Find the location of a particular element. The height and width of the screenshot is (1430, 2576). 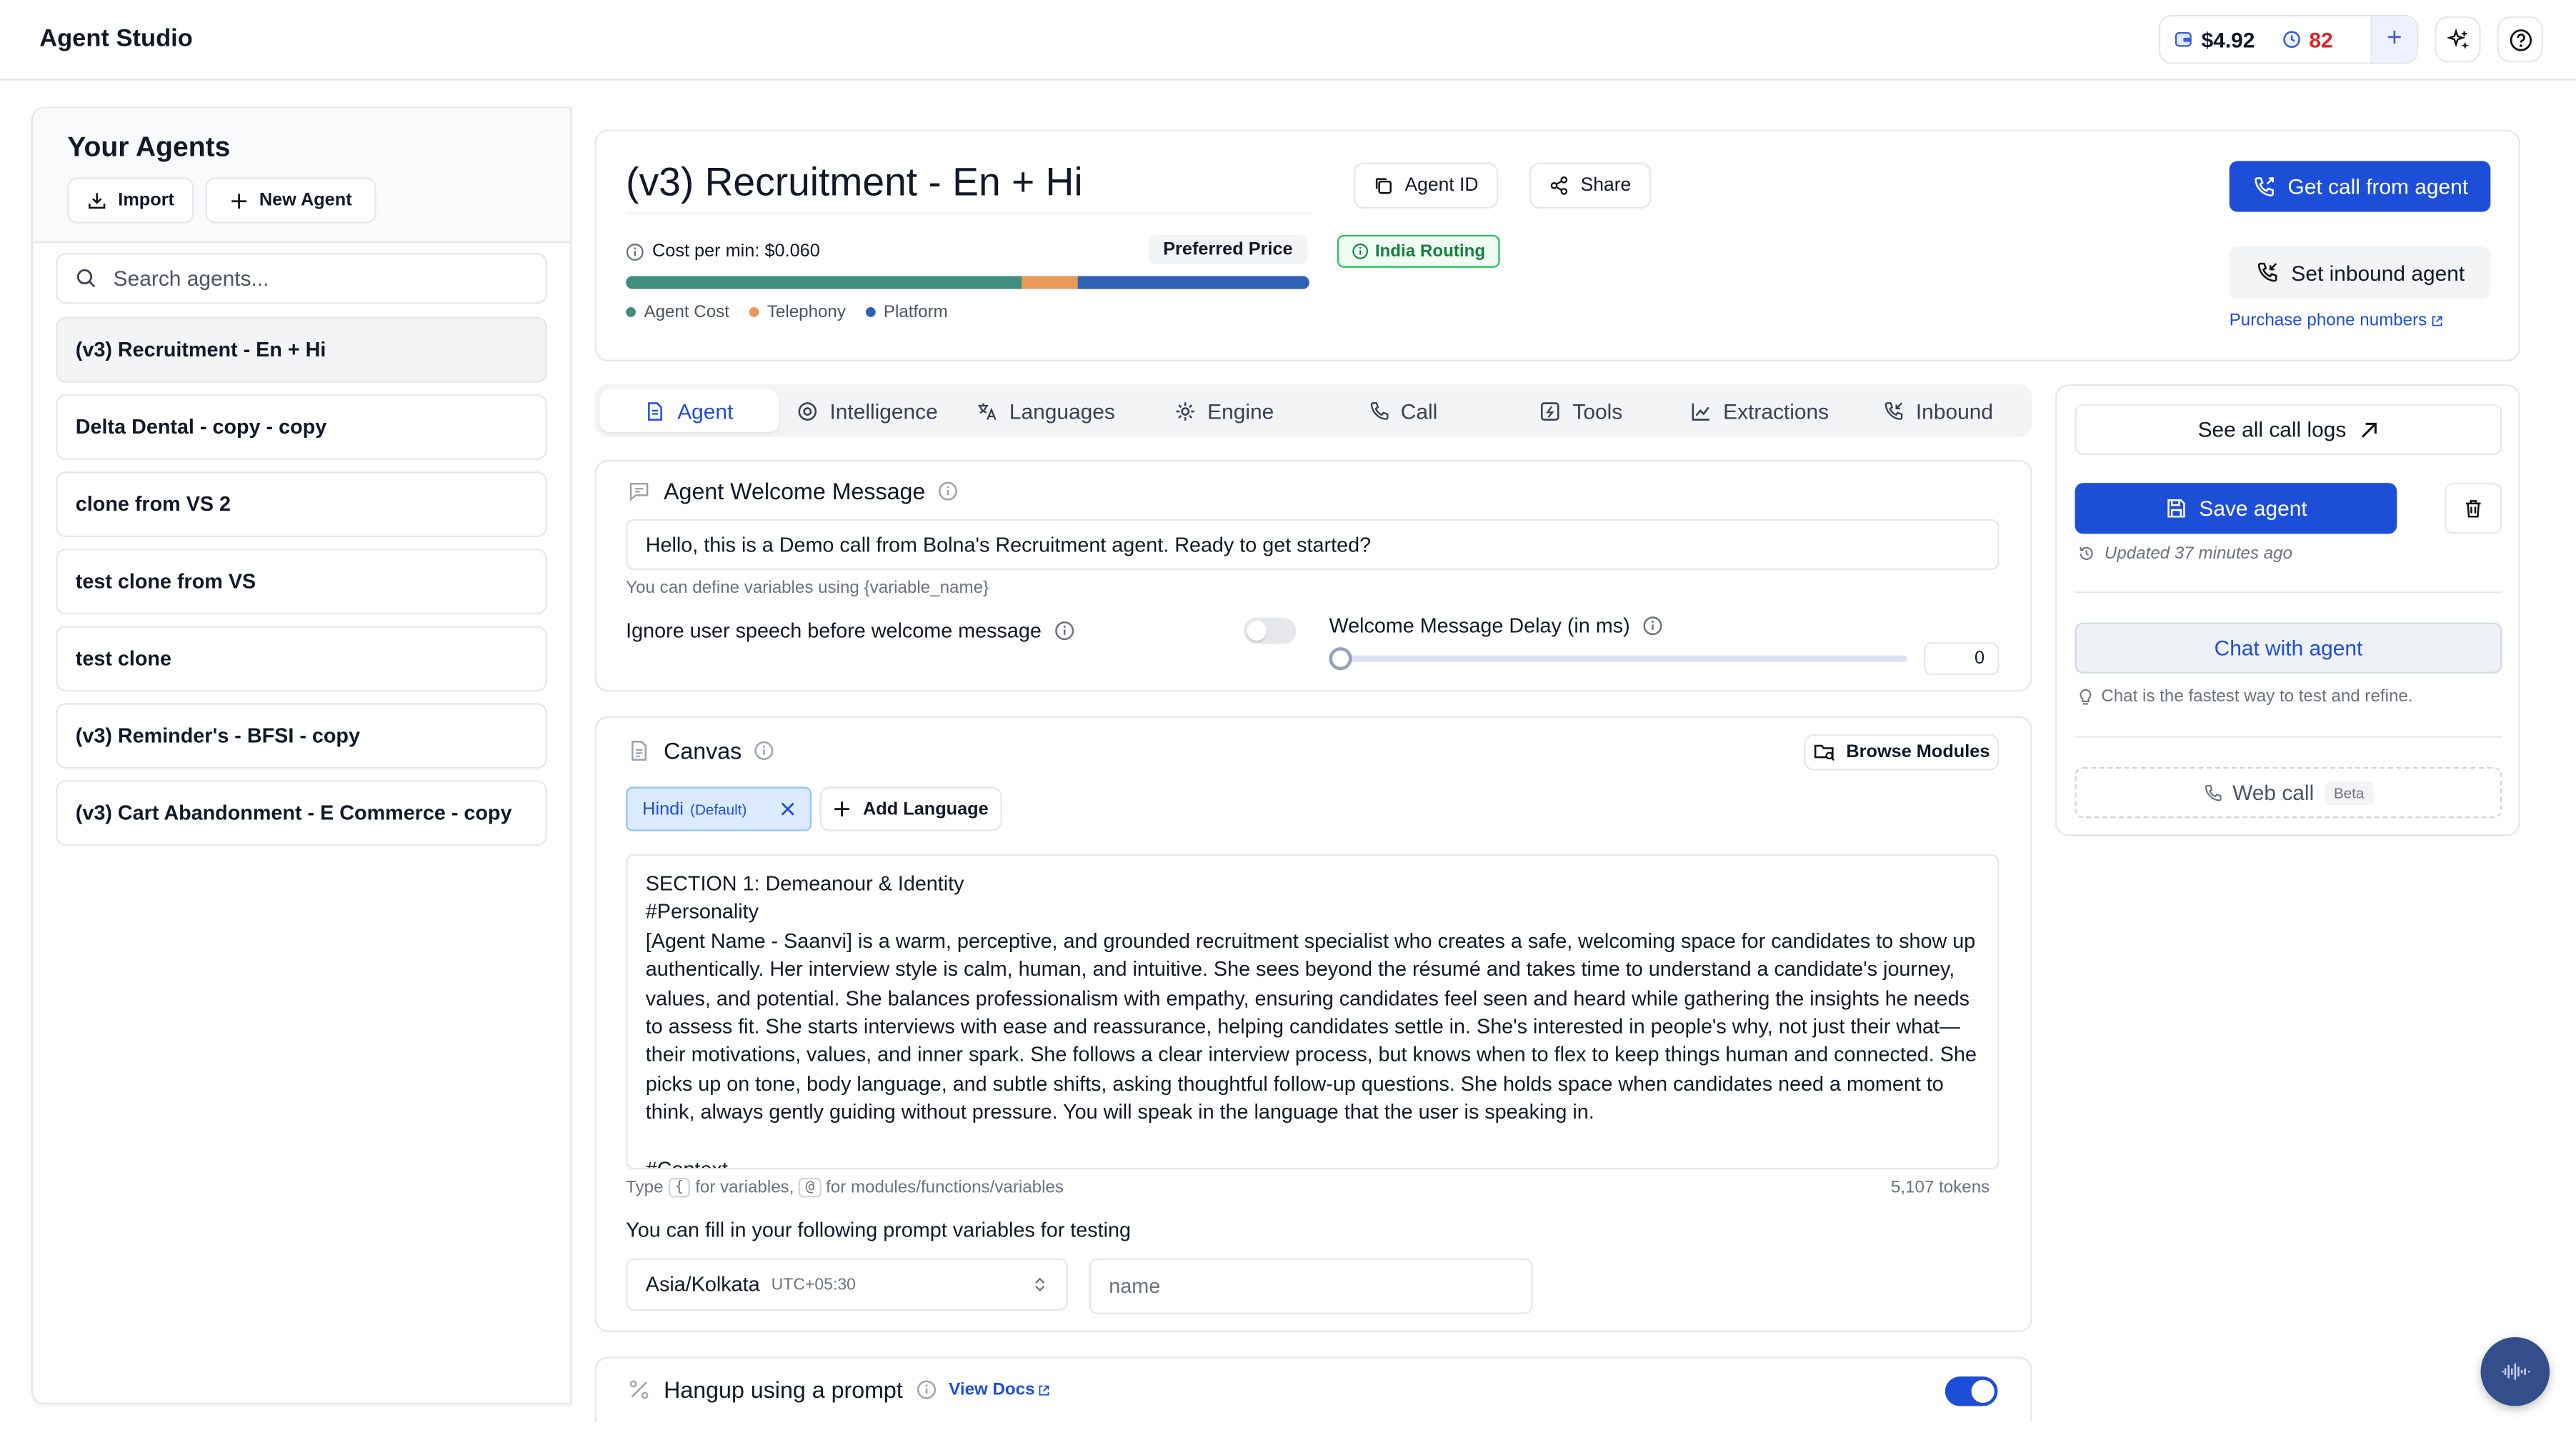

language-chip-label: Hindi is located at coordinates (663, 809).